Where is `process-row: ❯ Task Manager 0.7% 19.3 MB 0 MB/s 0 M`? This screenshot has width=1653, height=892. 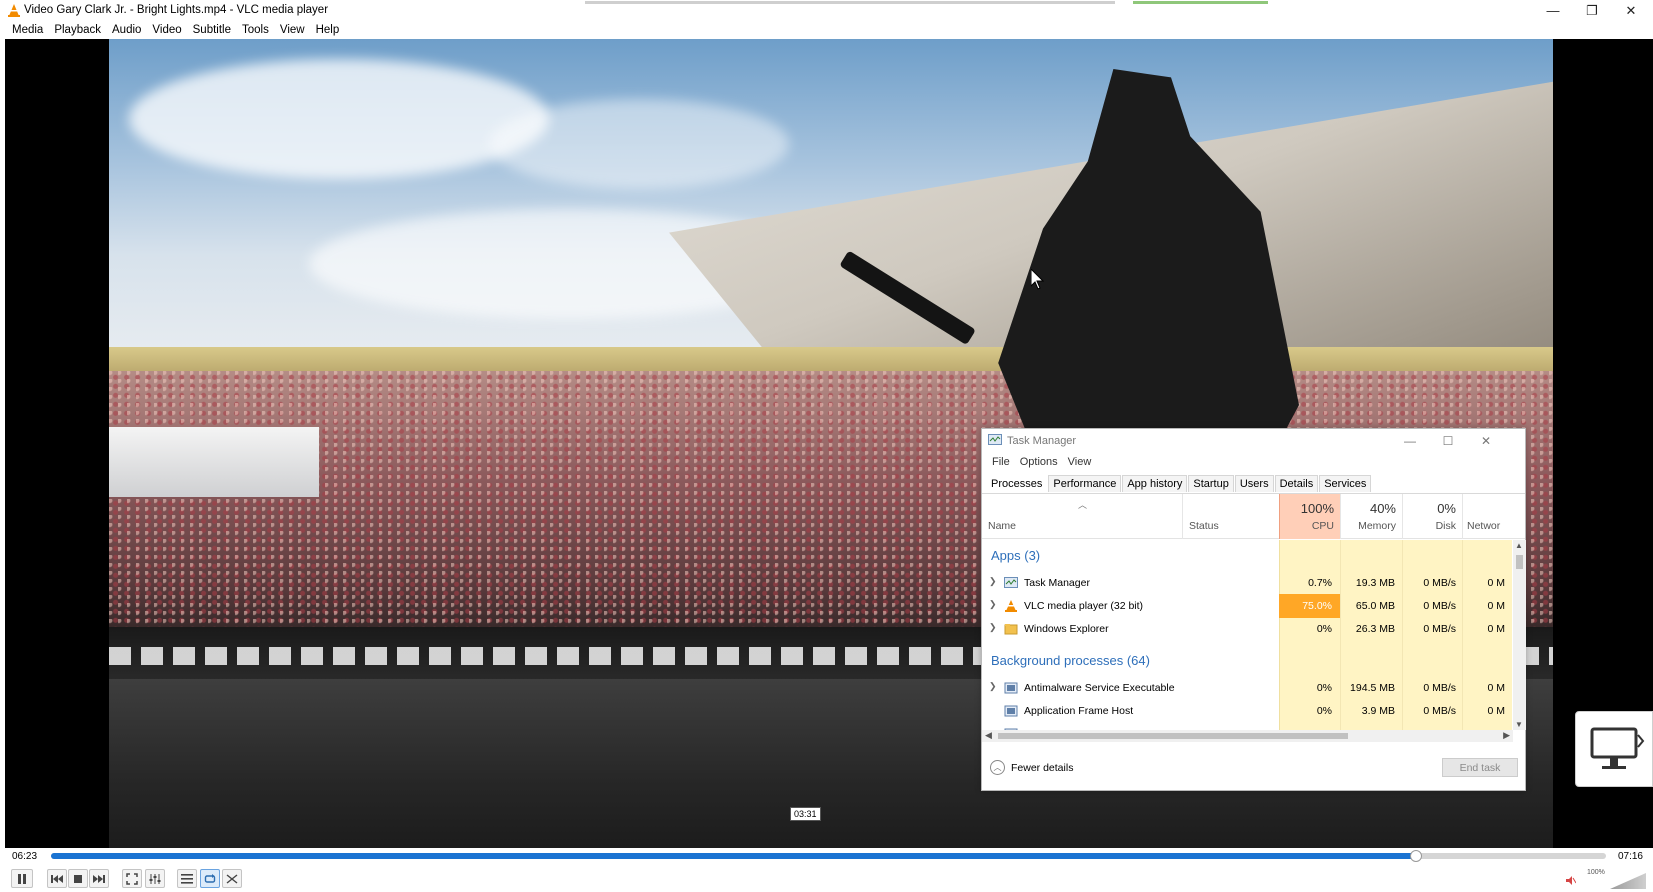 process-row: ❯ Task Manager 0.7% 19.3 MB 0 MB/s 0 M is located at coordinates (1247, 583).